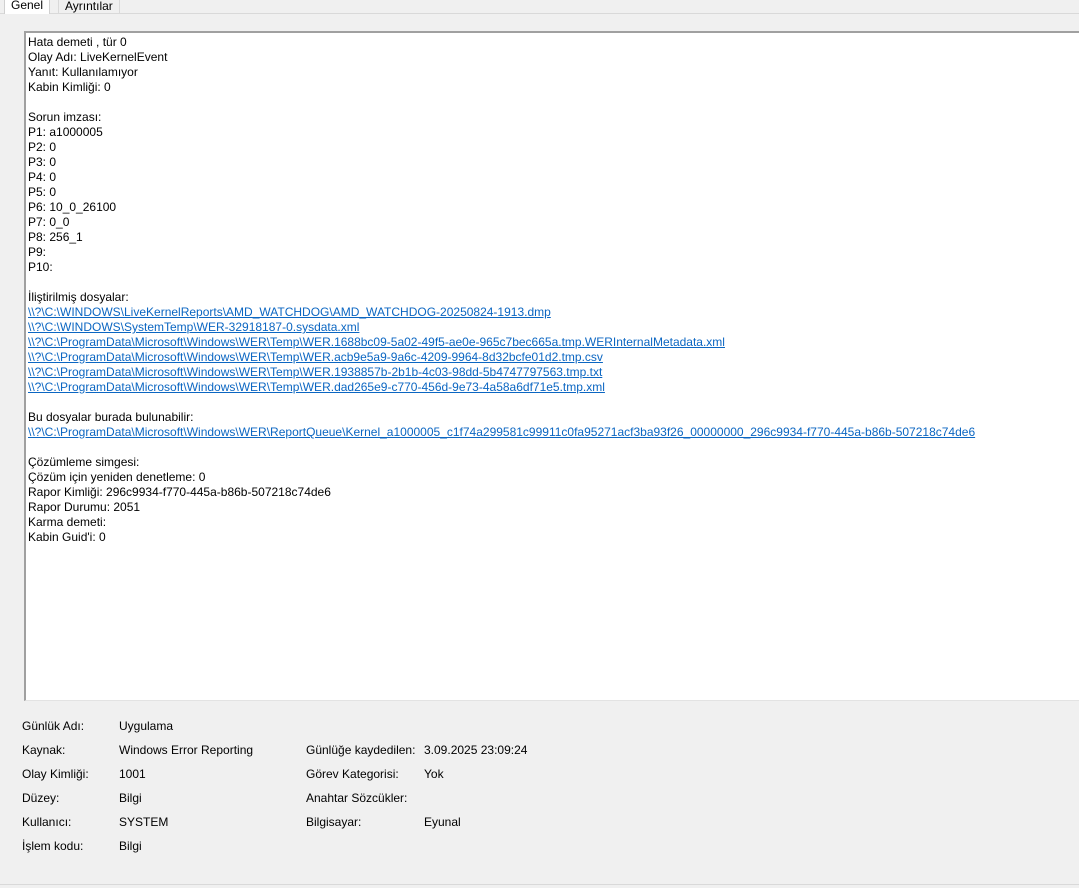 This screenshot has height=888, width=1079. Describe the element at coordinates (42, 147) in the screenshot. I see `description-line: P2: 0` at that location.